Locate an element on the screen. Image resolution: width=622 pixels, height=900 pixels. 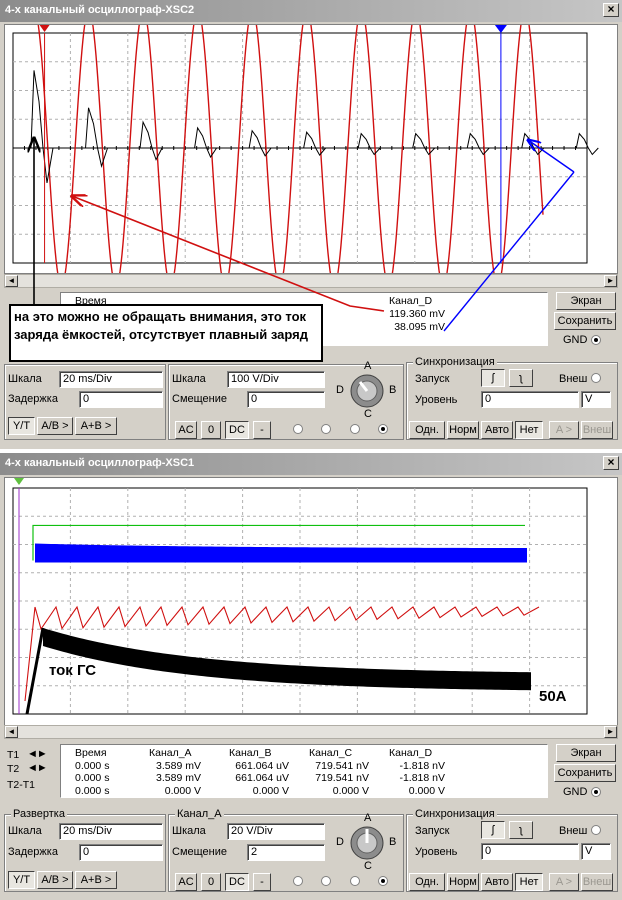
offset-field: 2 is located at coordinates (286, 852).